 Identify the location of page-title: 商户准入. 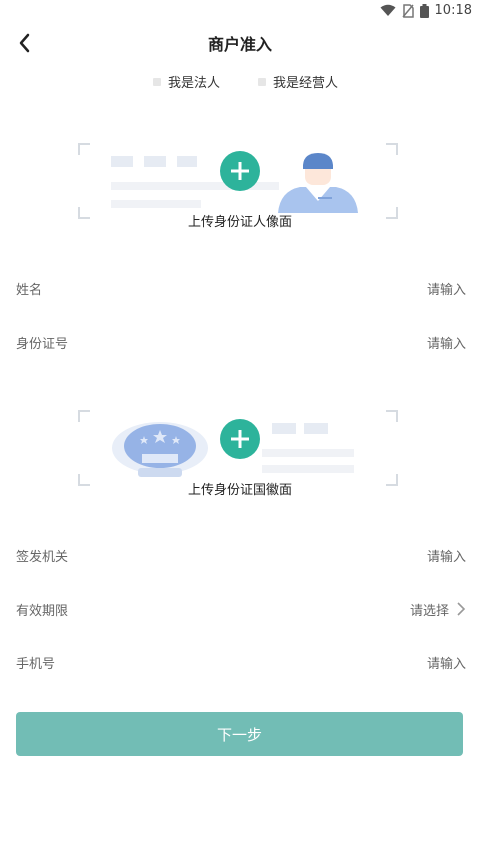
(239, 44).